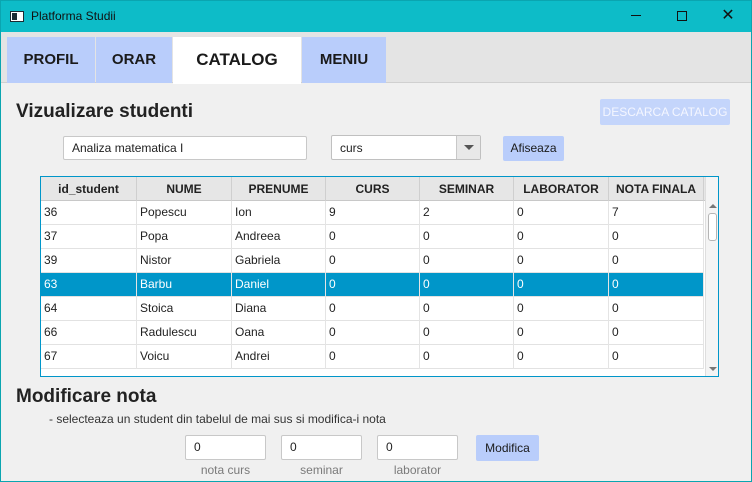  What do you see at coordinates (279, 213) in the screenshot?
I see `cell-prenume: Ion` at bounding box center [279, 213].